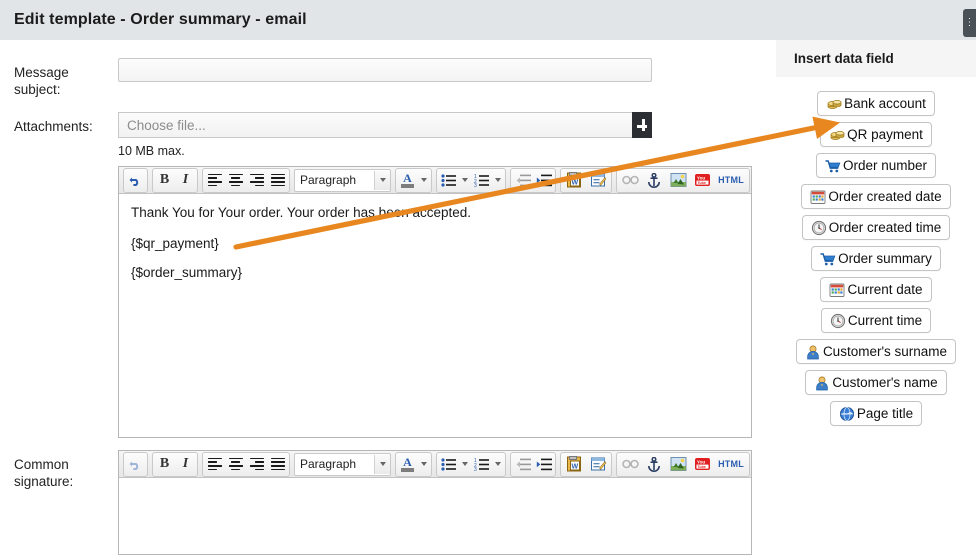 This screenshot has height=559, width=976. What do you see at coordinates (885, 196) in the screenshot?
I see `insert-field-label: Order created date` at bounding box center [885, 196].